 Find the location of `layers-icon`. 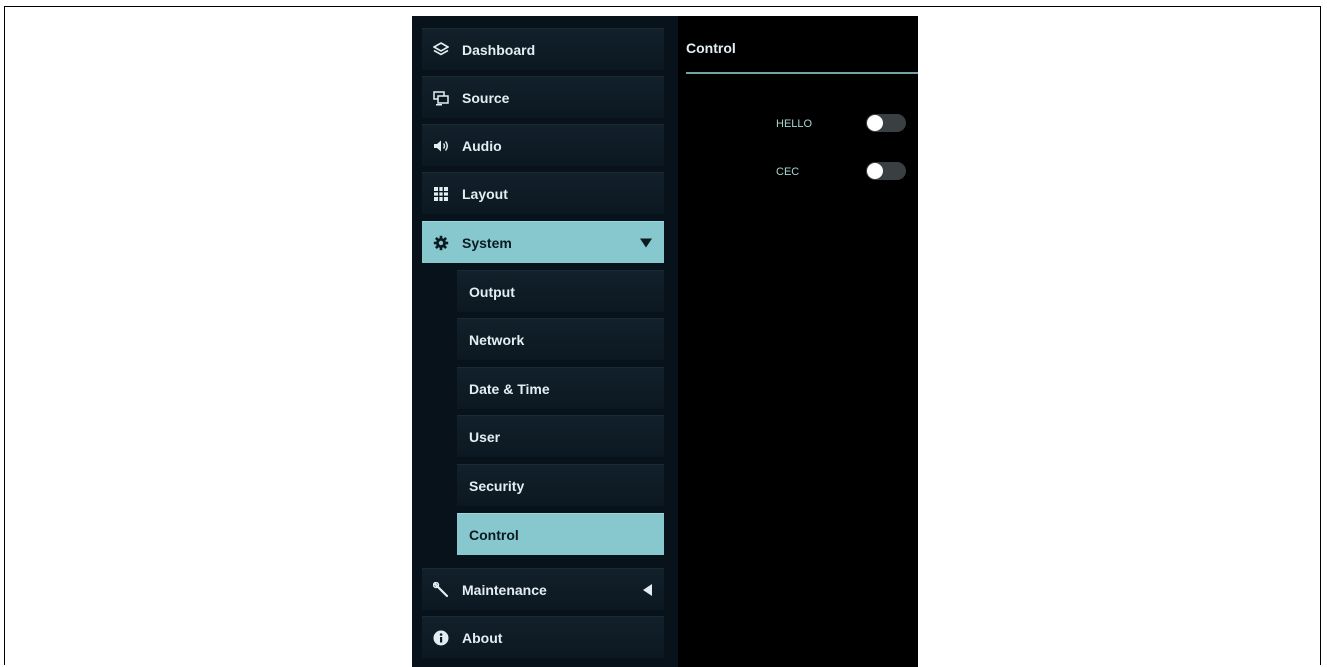

layers-icon is located at coordinates (441, 50).